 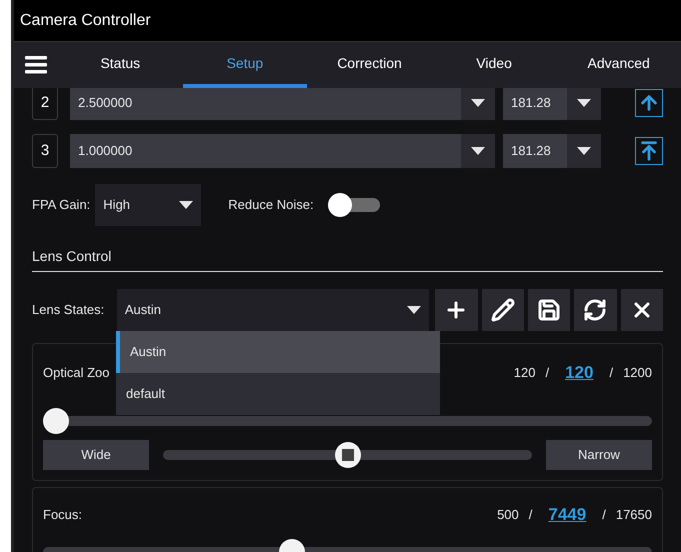 I want to click on field-label: Focus:, so click(x=62, y=515).